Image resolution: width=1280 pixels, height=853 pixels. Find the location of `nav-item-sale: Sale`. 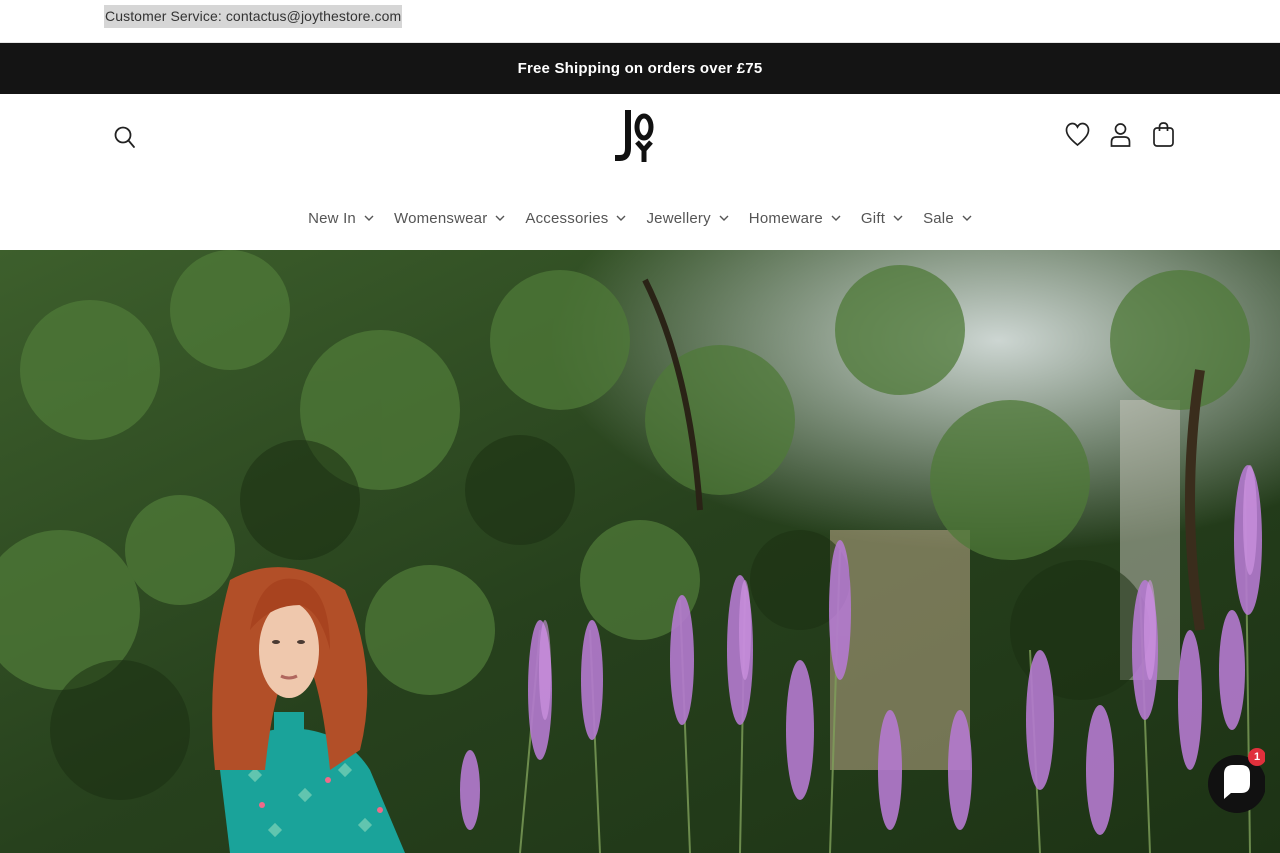

nav-item-sale: Sale is located at coordinates (947, 218).